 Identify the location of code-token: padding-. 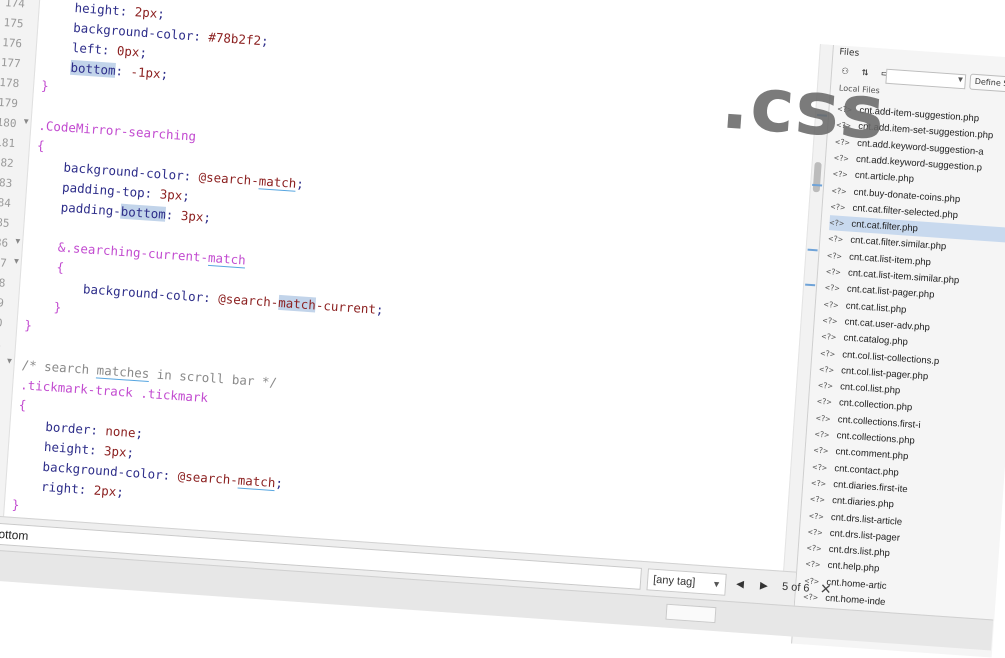
(90, 208).